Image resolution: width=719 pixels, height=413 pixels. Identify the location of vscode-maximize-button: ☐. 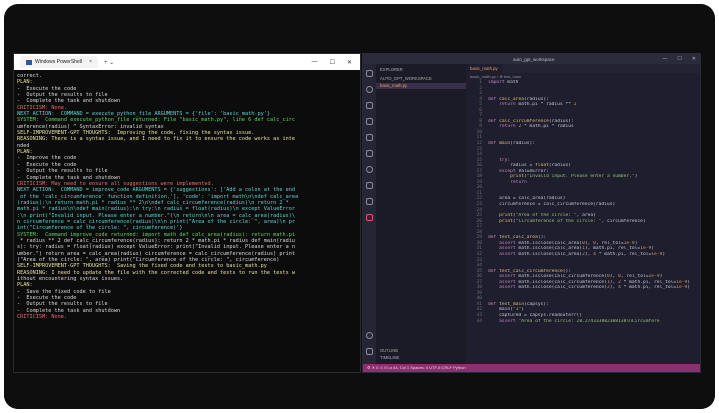
(679, 59).